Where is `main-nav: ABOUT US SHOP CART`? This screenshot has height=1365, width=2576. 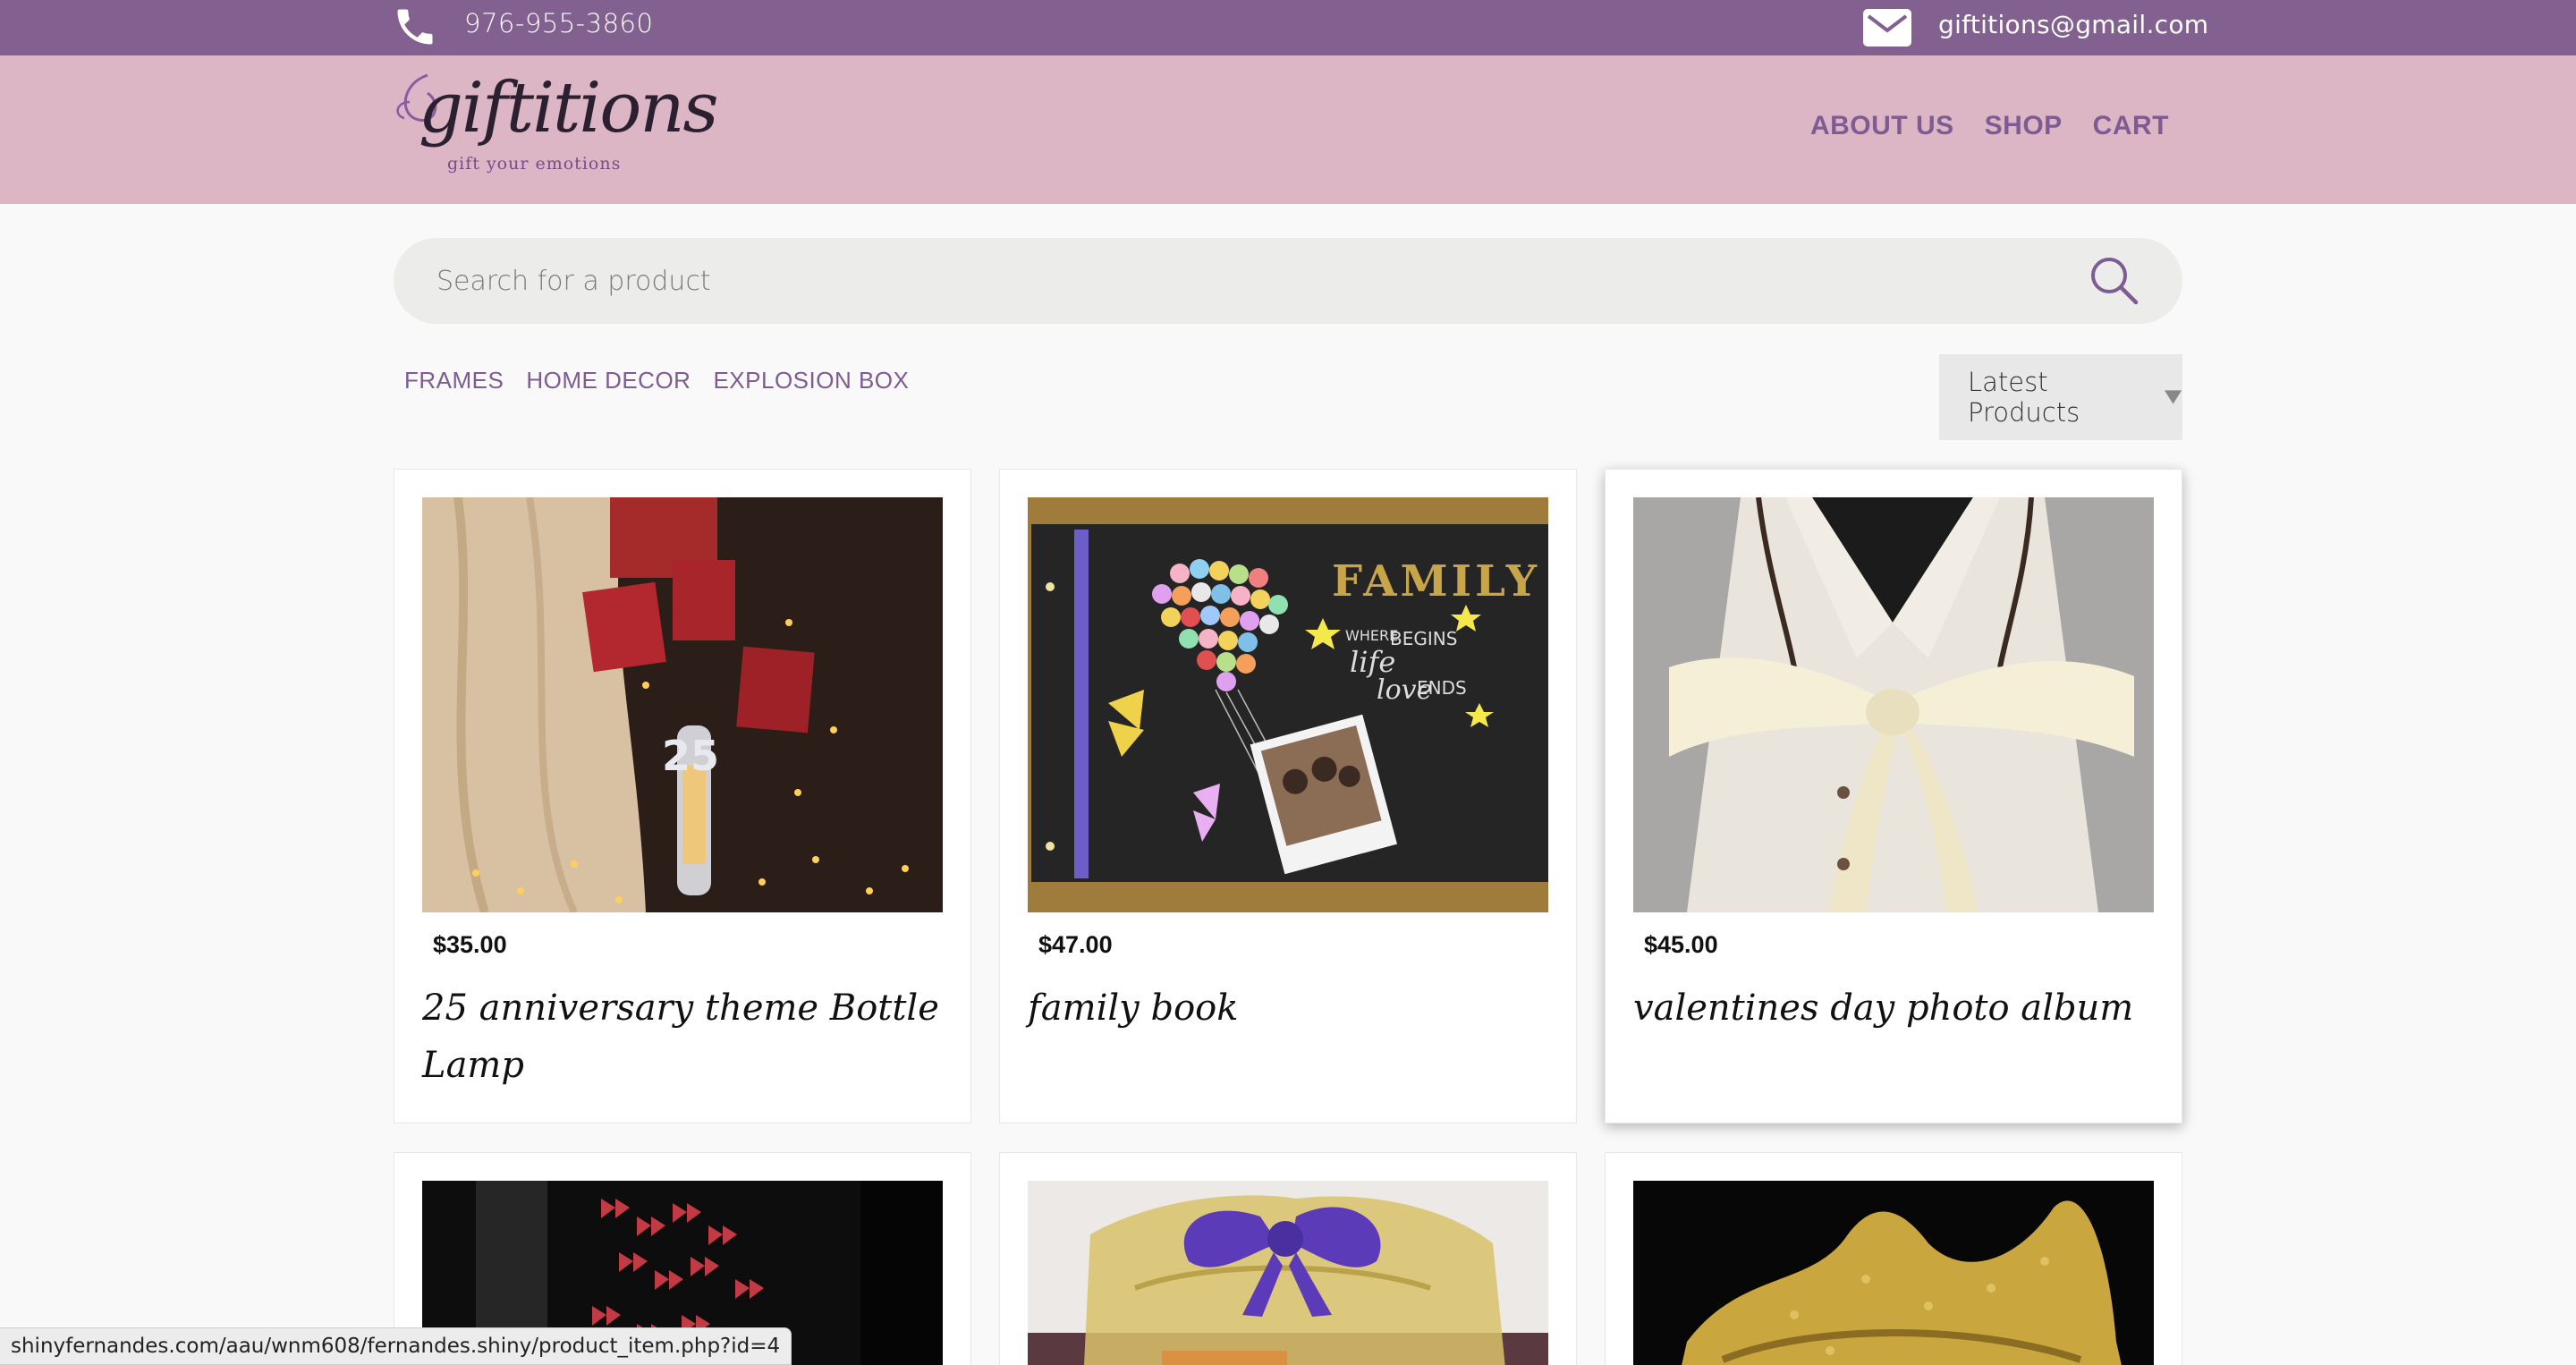 main-nav: ABOUT US SHOP CART is located at coordinates (1989, 126).